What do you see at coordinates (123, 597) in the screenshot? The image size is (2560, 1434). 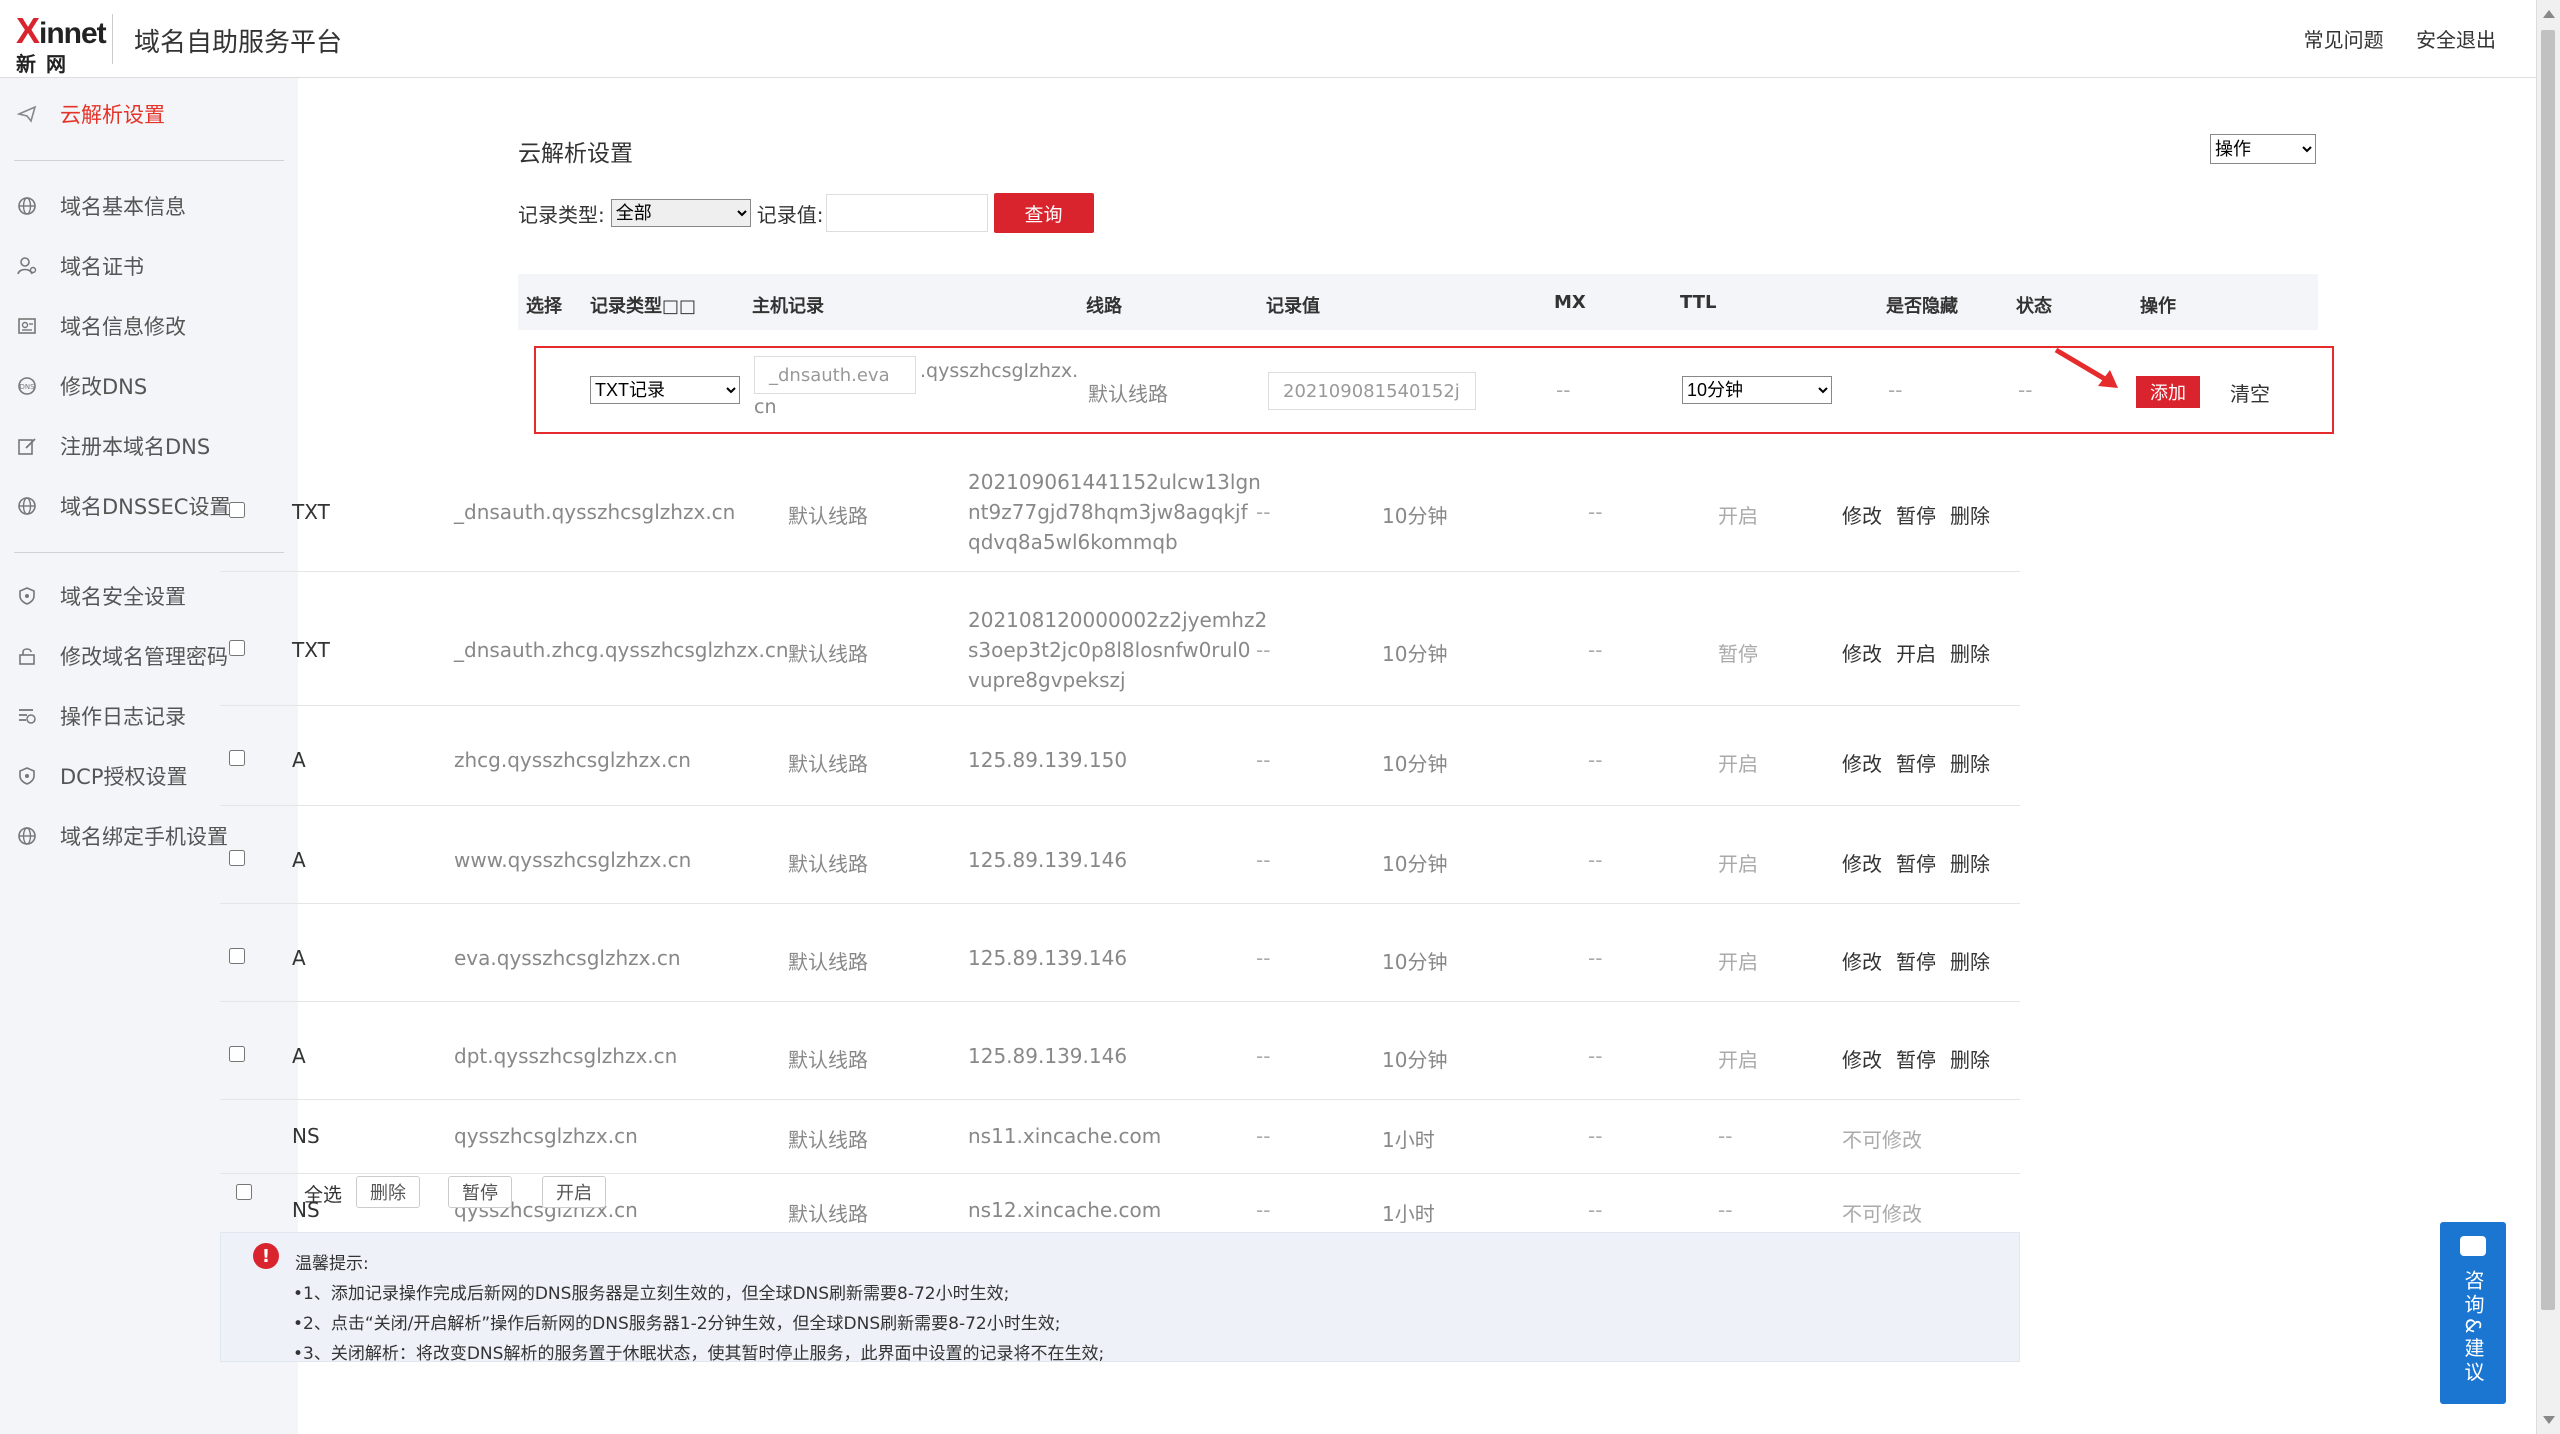 I see `sidebar-item-label: 域名安全设置` at bounding box center [123, 597].